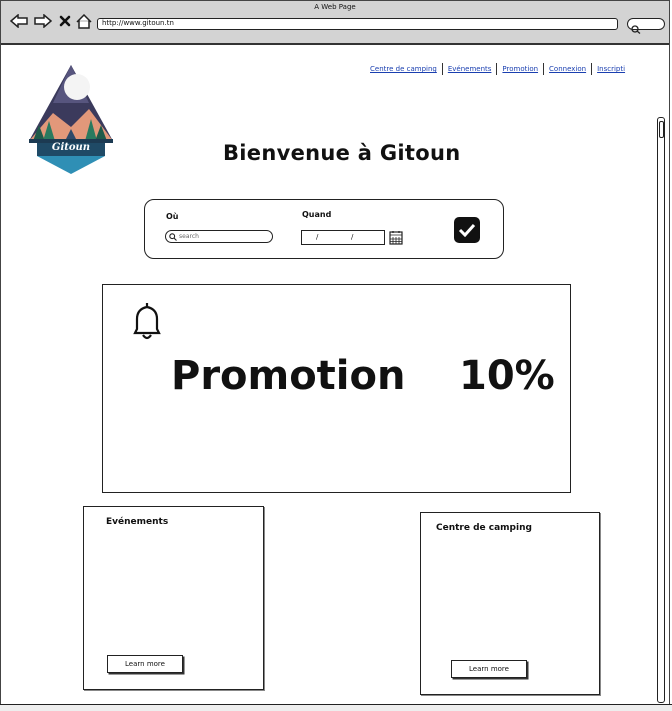 The height and width of the screenshot is (711, 672). What do you see at coordinates (661, 129) in the screenshot?
I see `scrollbar-thumb` at bounding box center [661, 129].